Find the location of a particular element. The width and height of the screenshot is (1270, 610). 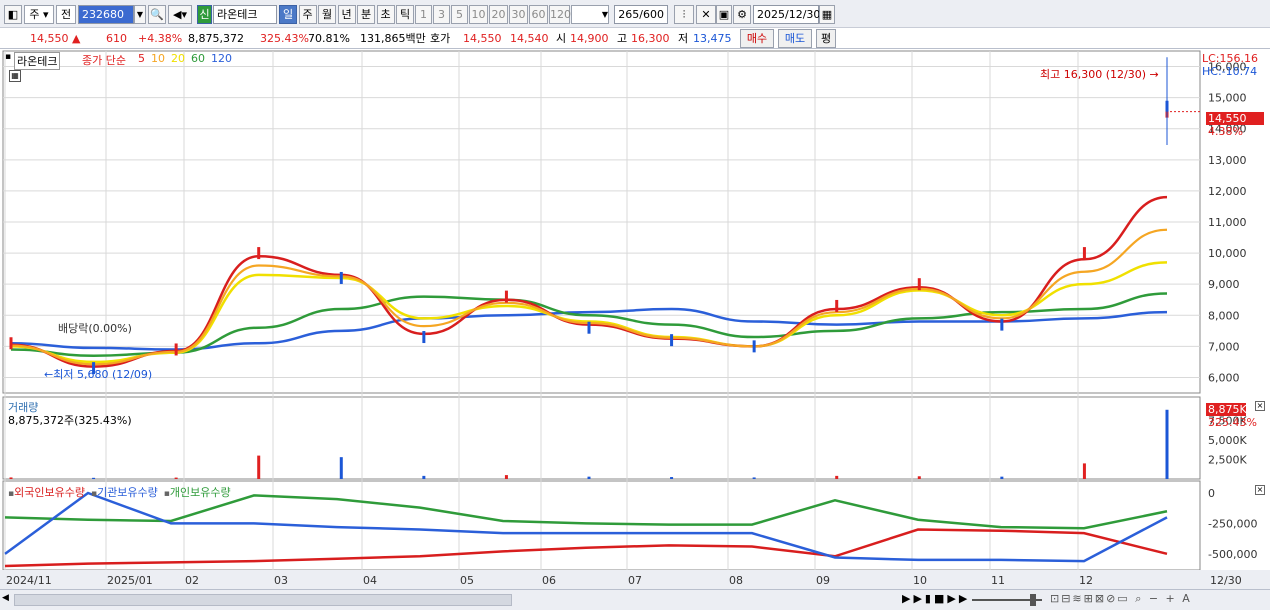

interval-button-3: 3 is located at coordinates (441, 14).